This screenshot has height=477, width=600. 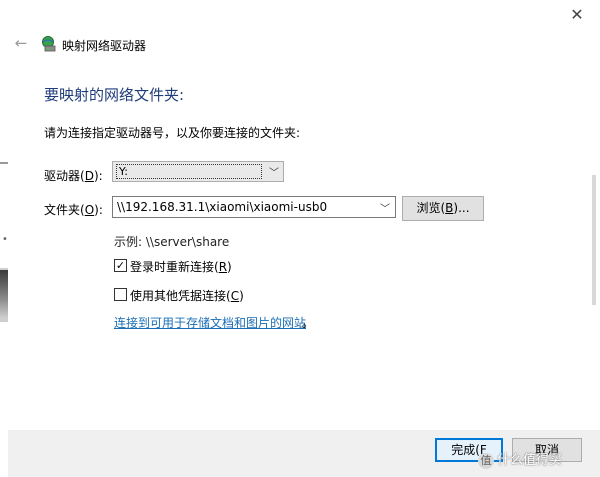 I want to click on background-window-edge, so click(x=4, y=163).